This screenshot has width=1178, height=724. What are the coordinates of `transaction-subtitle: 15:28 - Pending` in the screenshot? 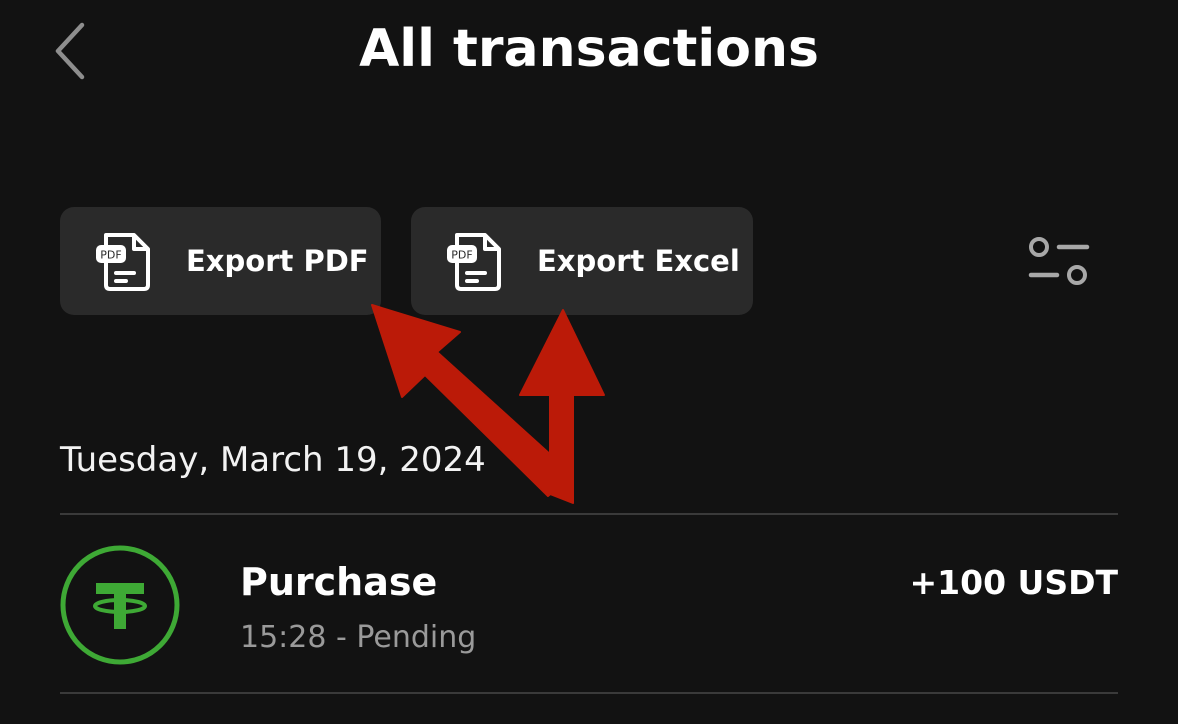 It's located at (358, 637).